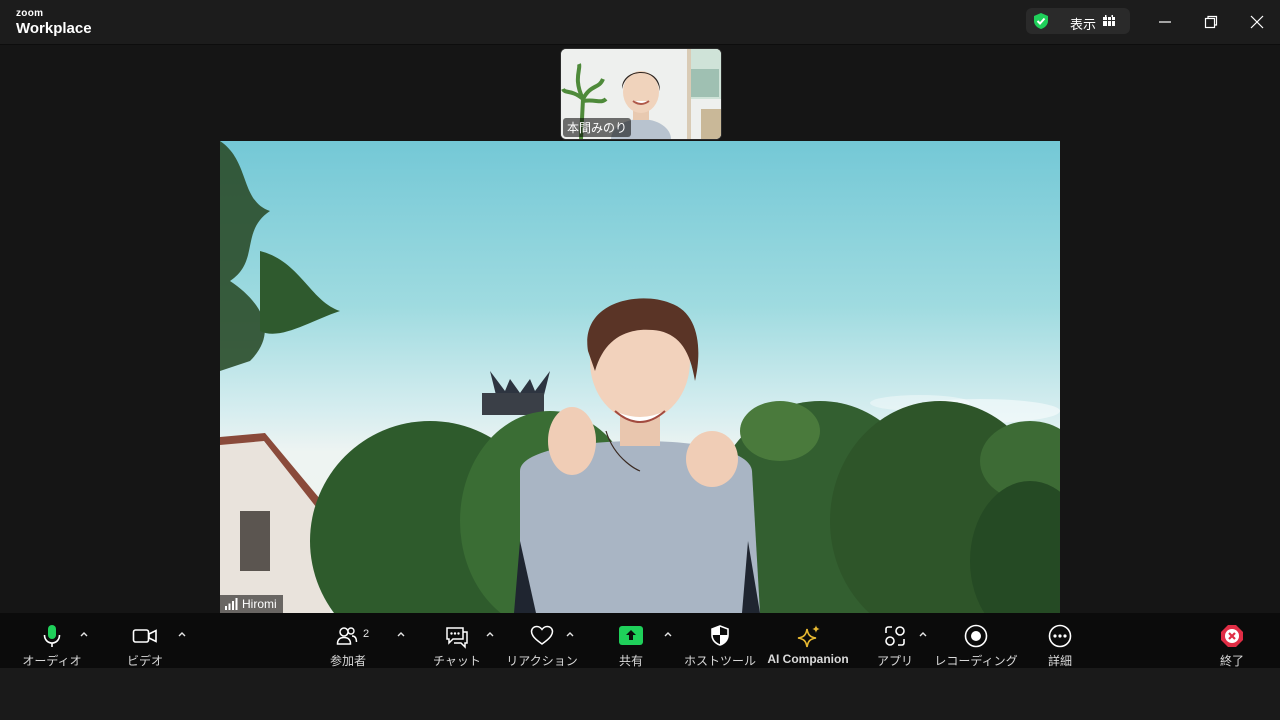 This screenshot has height=720, width=1280. What do you see at coordinates (720, 661) in the screenshot?
I see `host-tools-label: ホストツール` at bounding box center [720, 661].